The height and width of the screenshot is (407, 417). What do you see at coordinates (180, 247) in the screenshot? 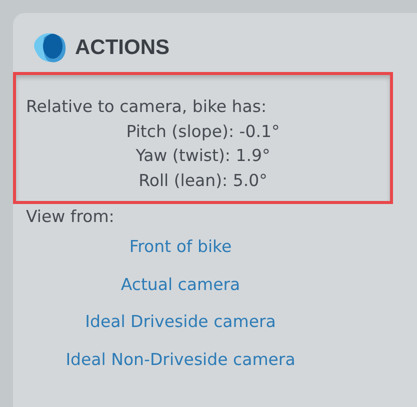
I see `view-link: Front of bike` at bounding box center [180, 247].